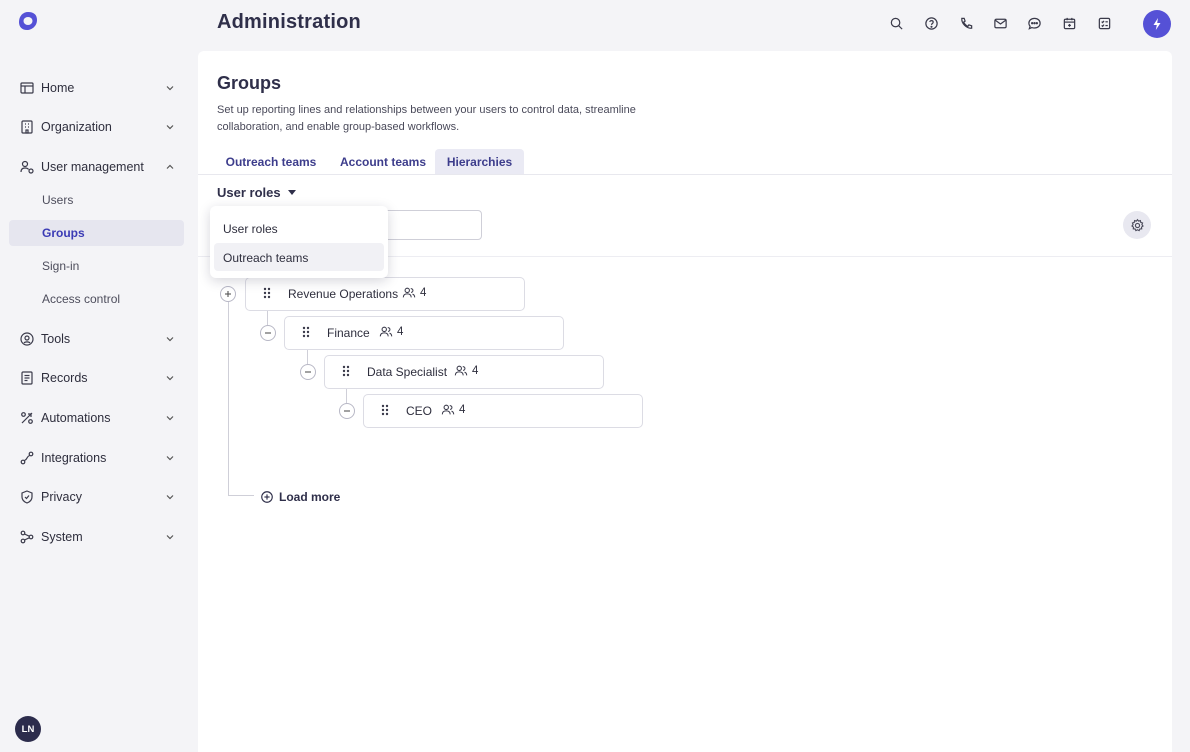 Image resolution: width=1190 pixels, height=752 pixels. Describe the element at coordinates (96, 233) in the screenshot. I see `sidebar-subitem-groups: Groups` at that location.